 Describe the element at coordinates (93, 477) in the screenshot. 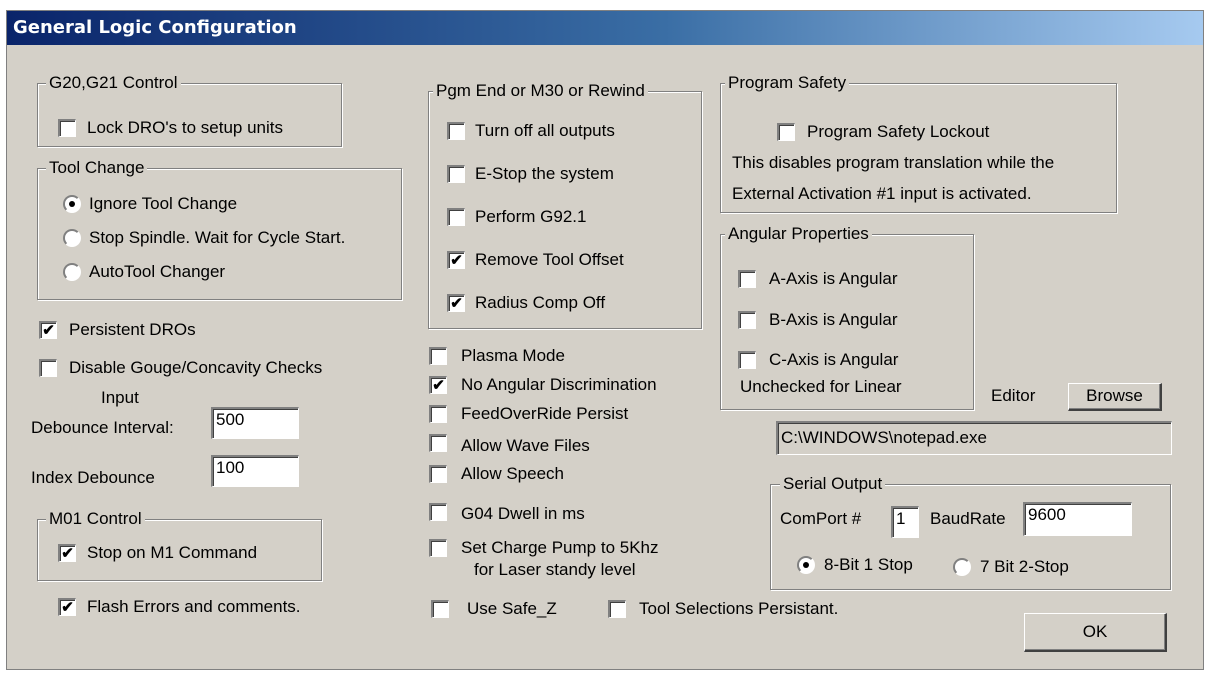

I see `index-debounce-label: Index Debounce` at that location.